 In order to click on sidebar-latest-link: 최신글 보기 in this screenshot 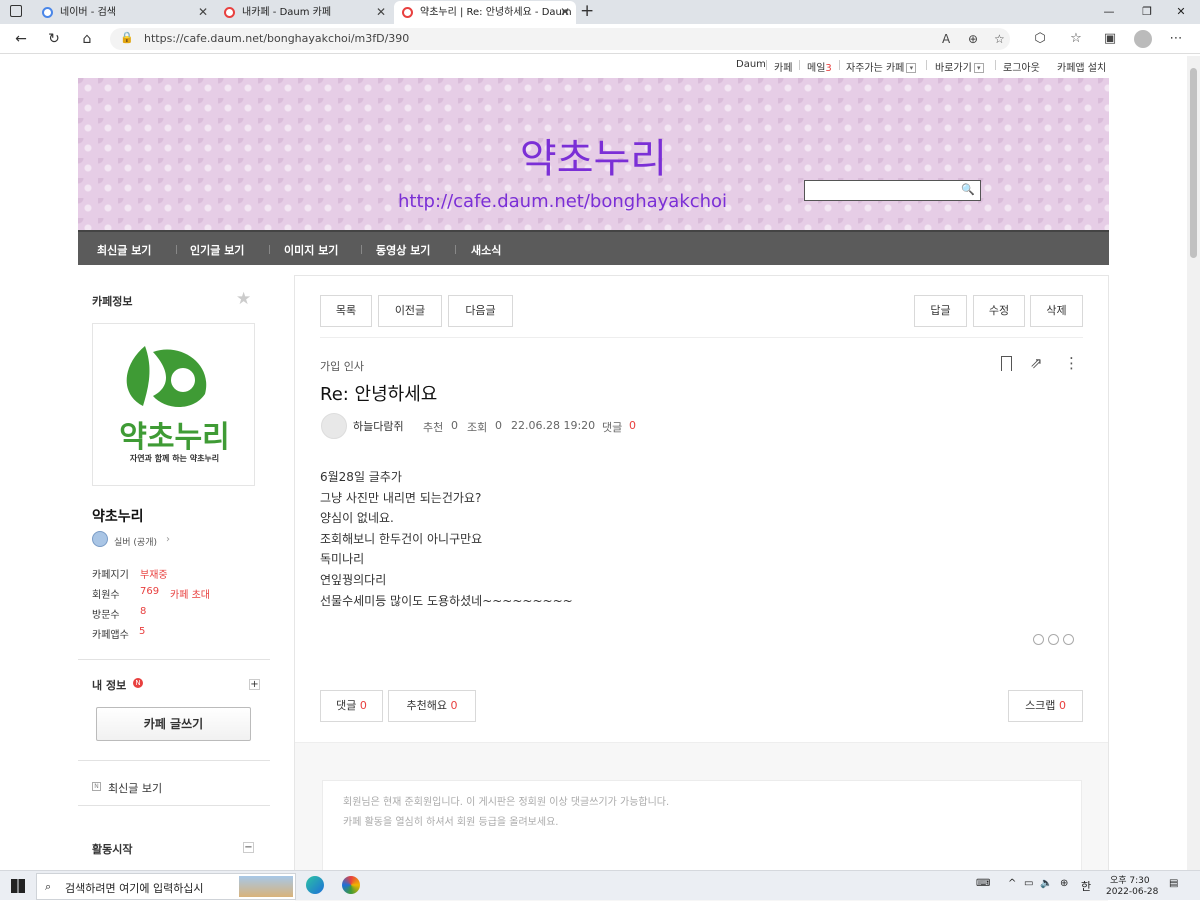, I will do `click(135, 788)`.